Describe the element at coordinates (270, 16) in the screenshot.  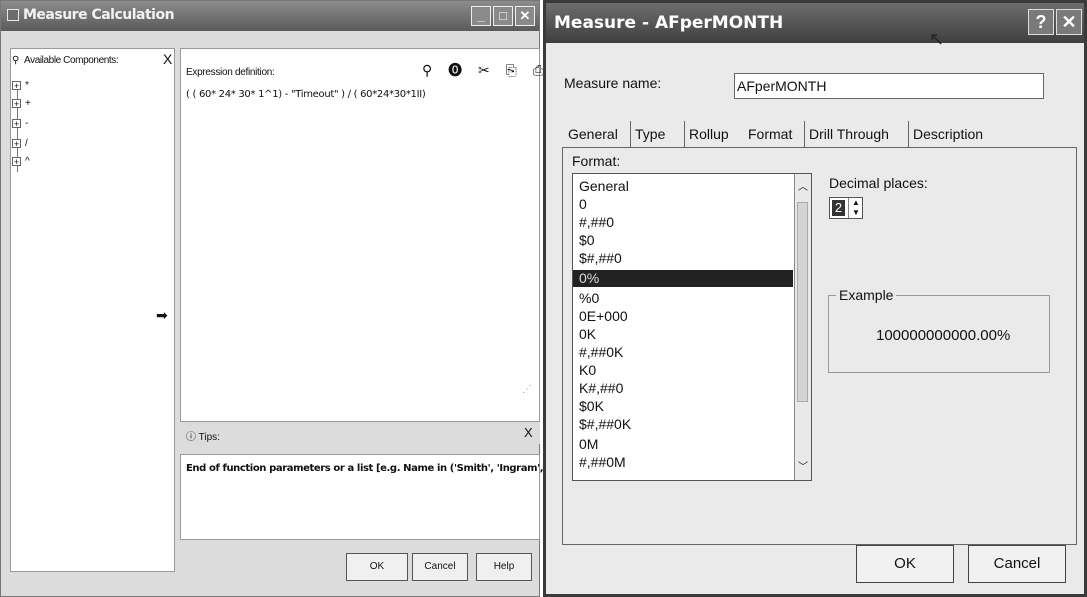
I see `left-titlebar: Measure Calculation _ □ ✕` at that location.